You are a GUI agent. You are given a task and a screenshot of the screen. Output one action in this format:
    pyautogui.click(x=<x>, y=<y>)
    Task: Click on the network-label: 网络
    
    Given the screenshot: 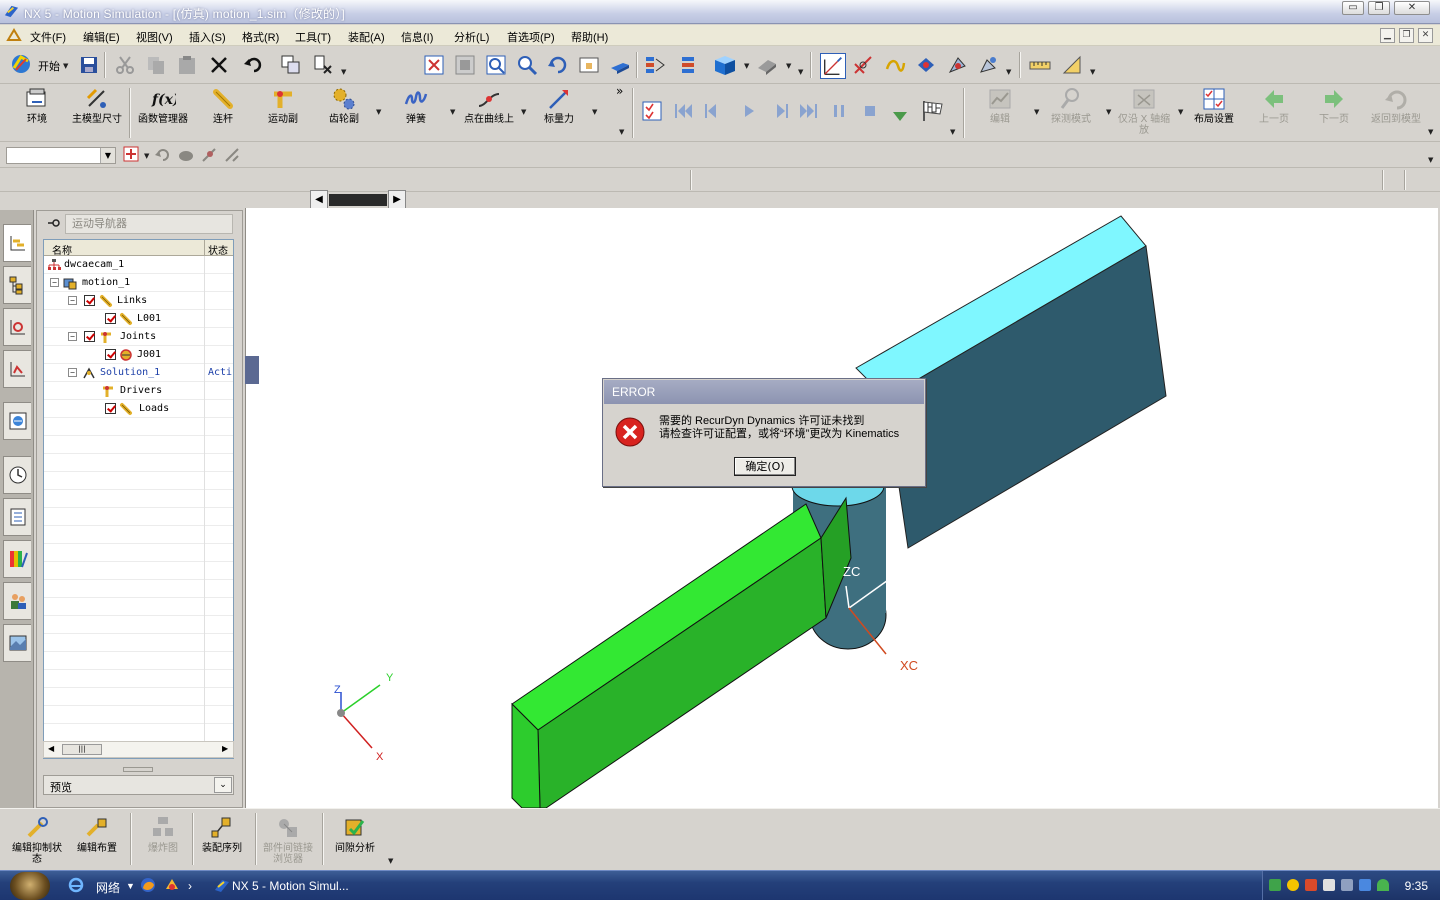 What is the action you would take?
    pyautogui.click(x=108, y=887)
    